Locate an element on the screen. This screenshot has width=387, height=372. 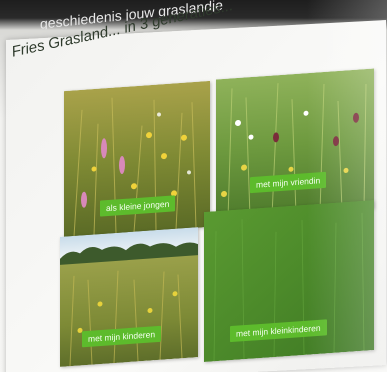
meadow-with-treeline-image is located at coordinates (129, 297).